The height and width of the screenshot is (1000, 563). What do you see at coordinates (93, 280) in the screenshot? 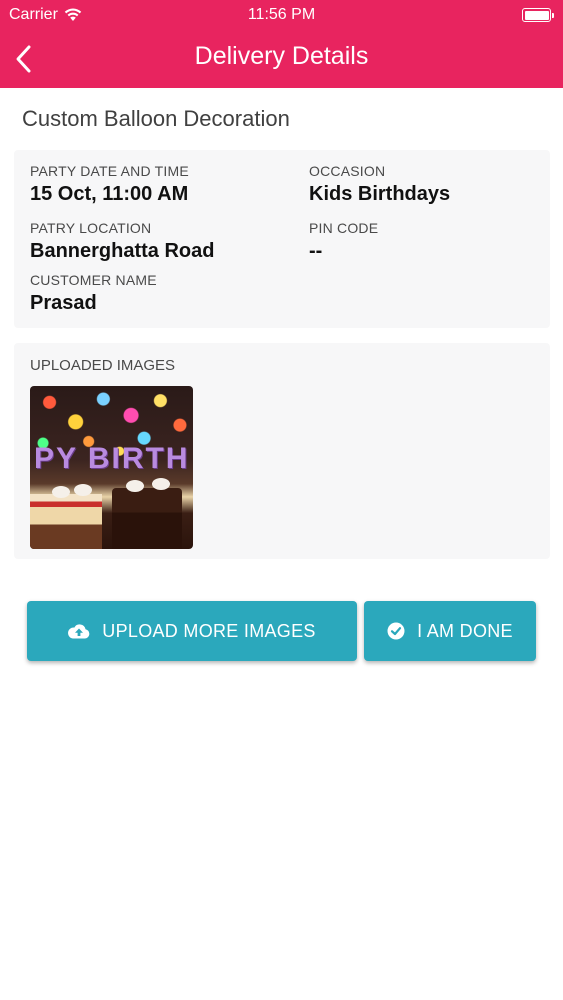
I see `customer-name-label: CUSTOMER NAME` at bounding box center [93, 280].